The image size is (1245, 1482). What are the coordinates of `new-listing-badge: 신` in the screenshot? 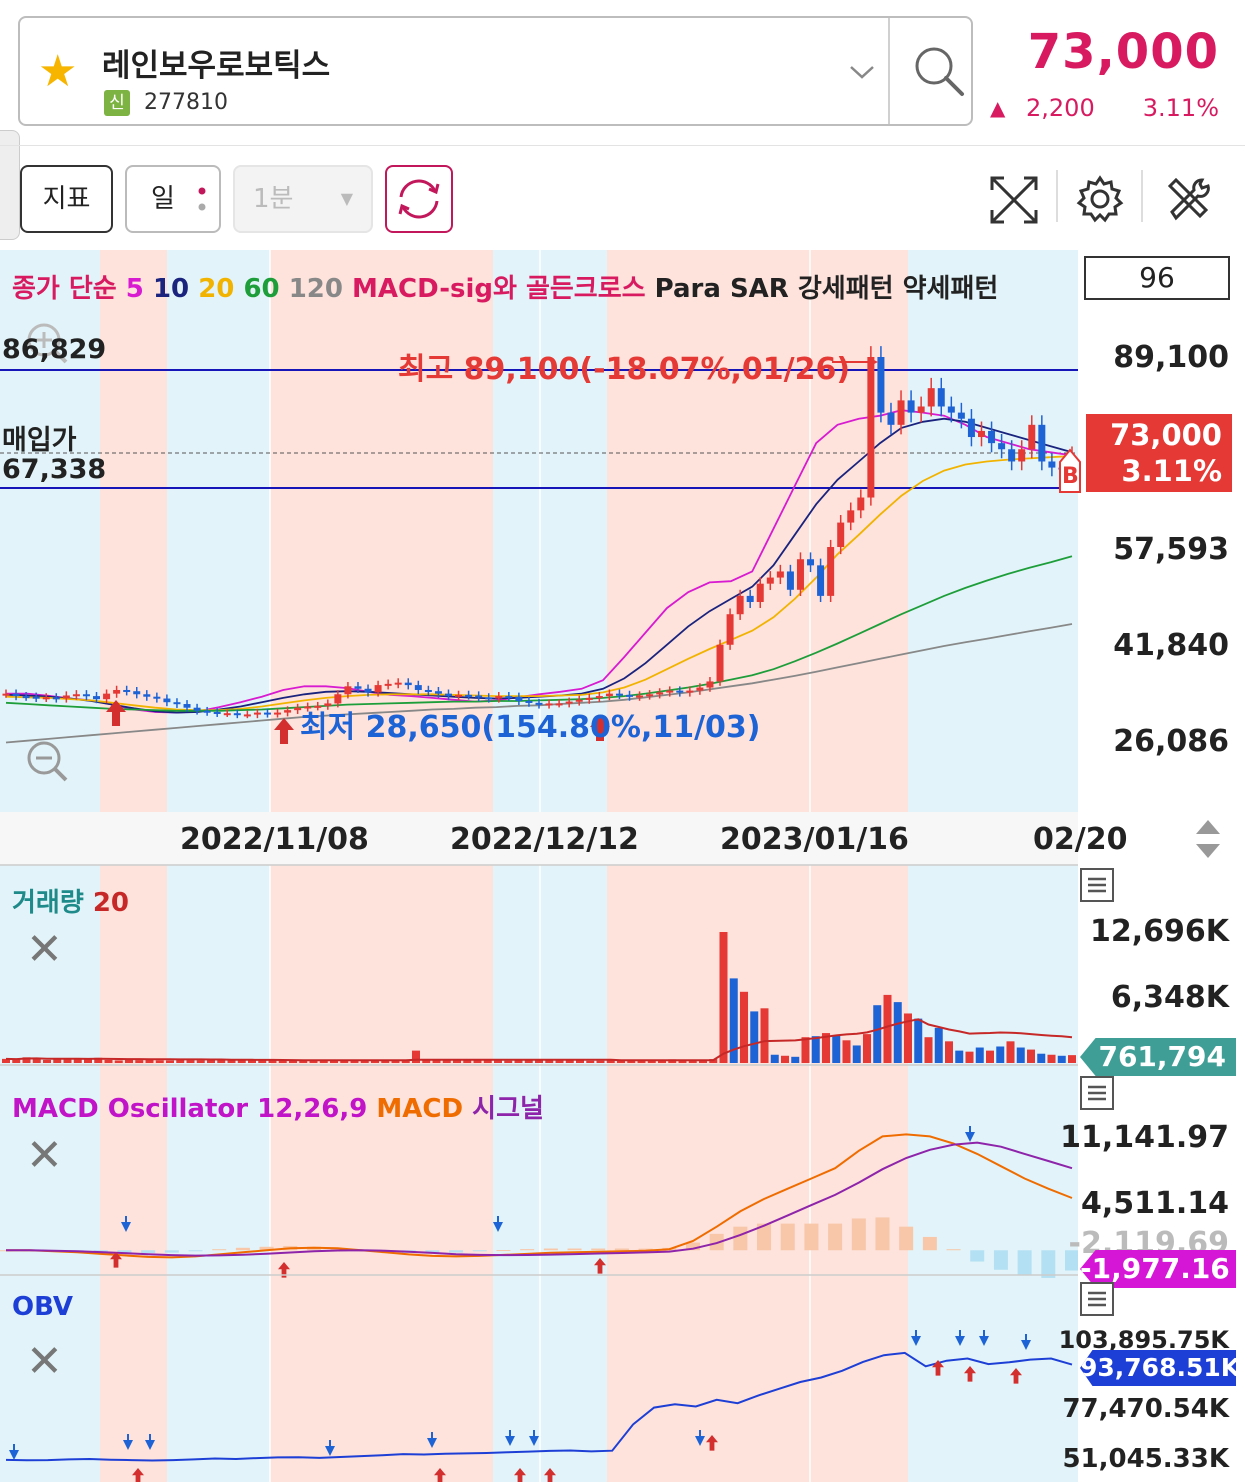 It's located at (117, 103).